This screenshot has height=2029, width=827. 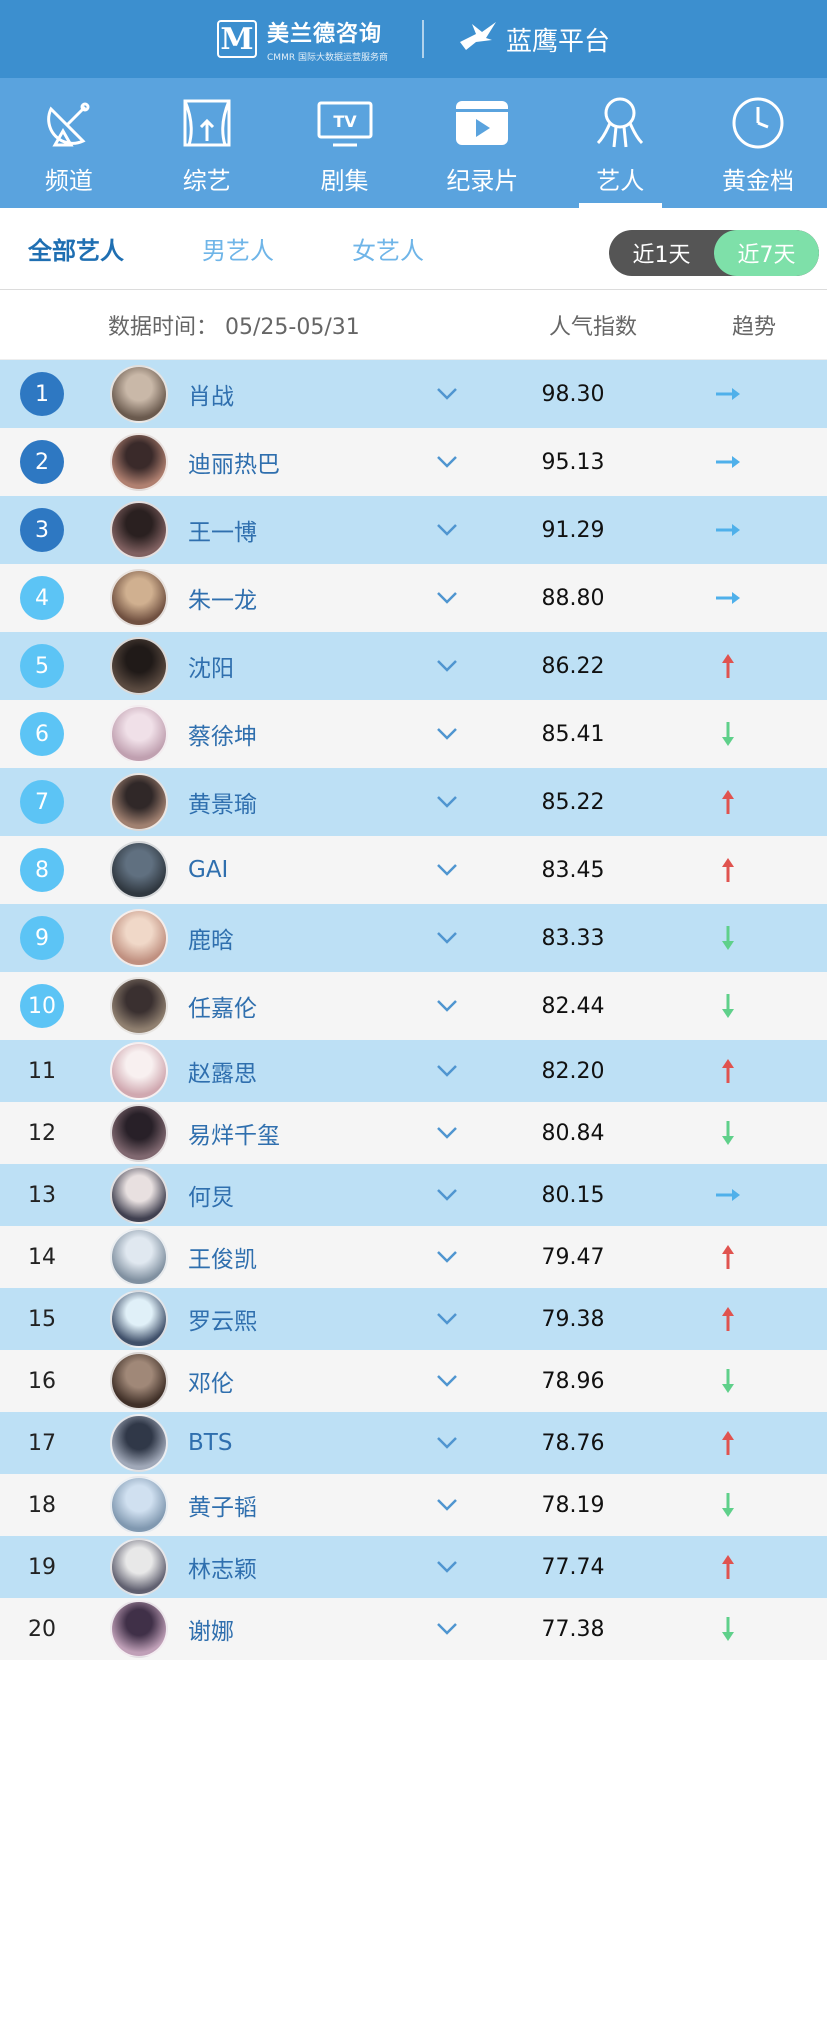 What do you see at coordinates (308, 1319) in the screenshot?
I see `artist-name: 罗云熙` at bounding box center [308, 1319].